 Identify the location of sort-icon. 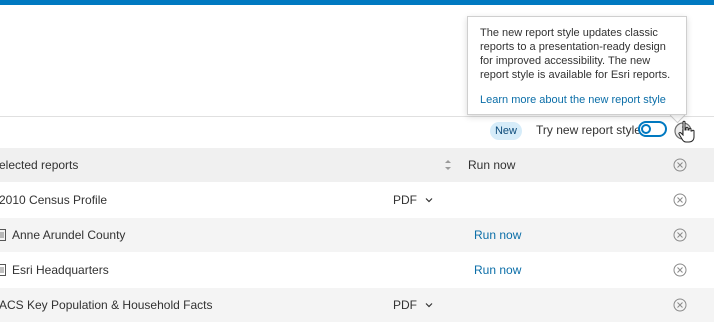
(448, 165).